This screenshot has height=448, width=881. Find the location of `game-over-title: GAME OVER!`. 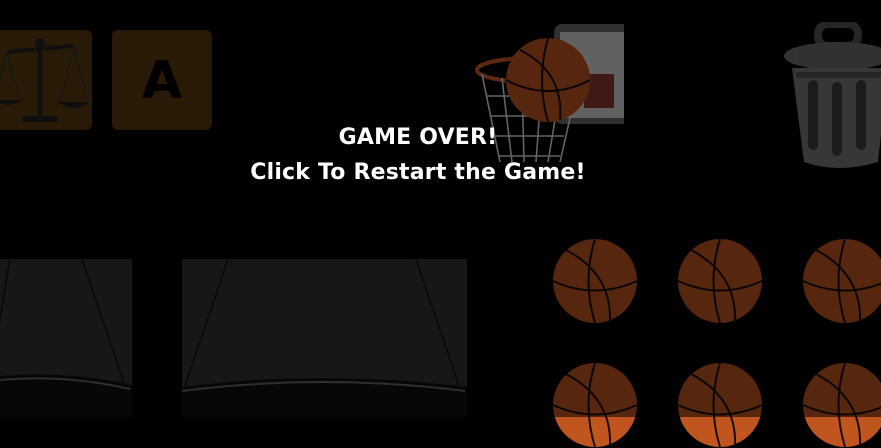

game-over-title: GAME OVER! is located at coordinates (418, 137).